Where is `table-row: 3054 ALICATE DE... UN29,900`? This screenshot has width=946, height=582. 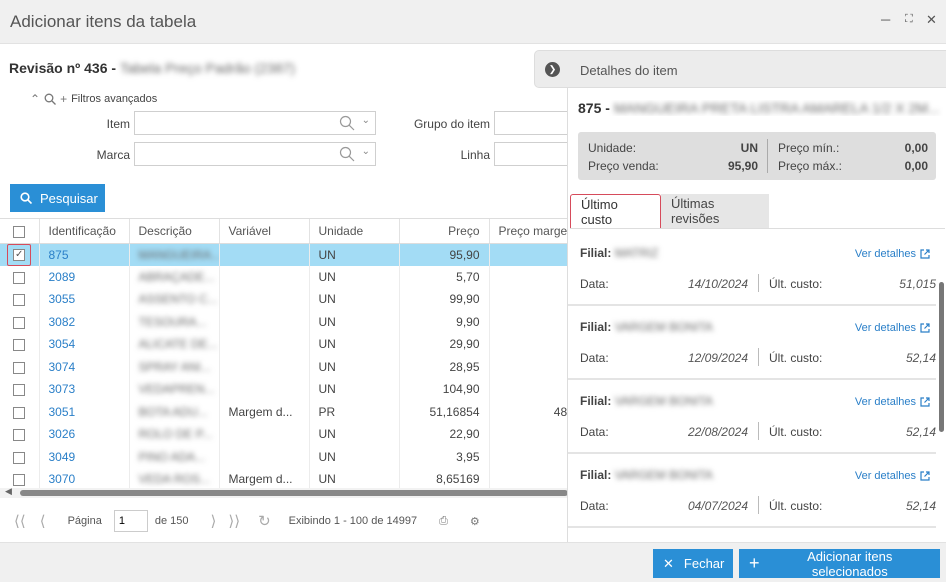 table-row: 3054 ALICATE DE... UN29,900 is located at coordinates (284, 344).